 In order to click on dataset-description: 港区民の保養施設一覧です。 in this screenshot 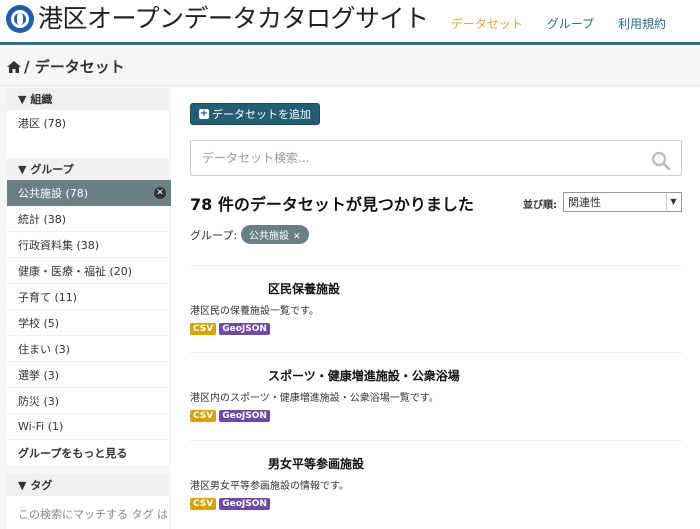, I will do `click(254, 311)`.